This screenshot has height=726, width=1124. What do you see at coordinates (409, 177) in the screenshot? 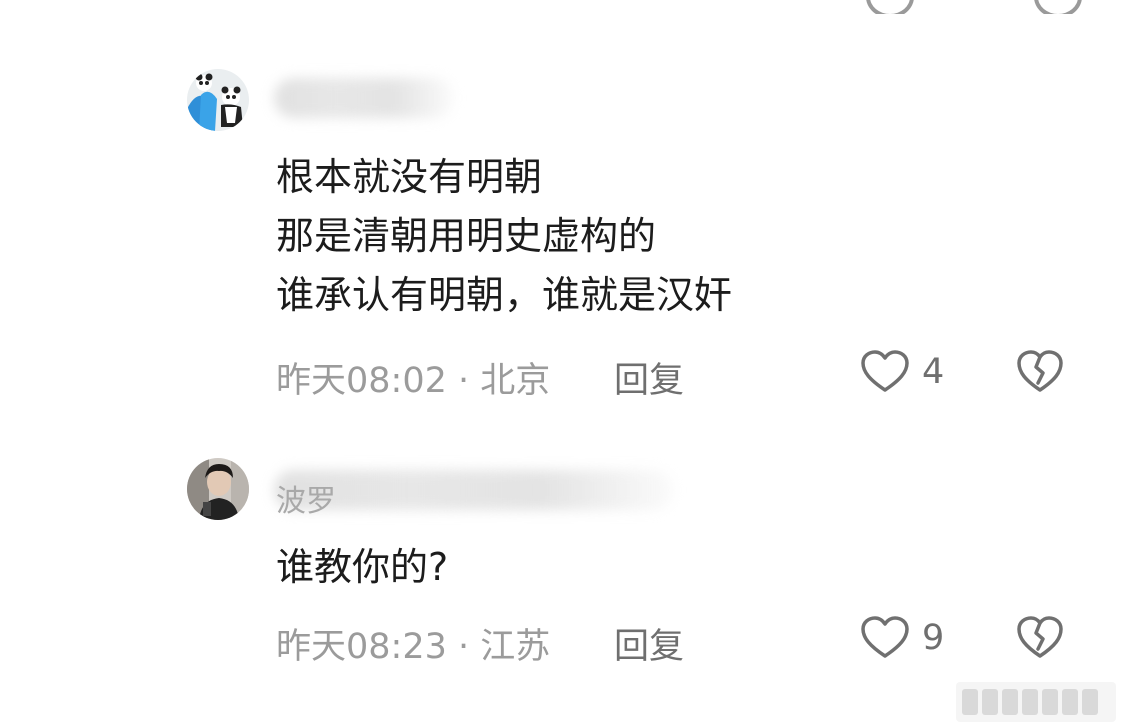
I see `comment-line: 根本就没有明朝` at bounding box center [409, 177].